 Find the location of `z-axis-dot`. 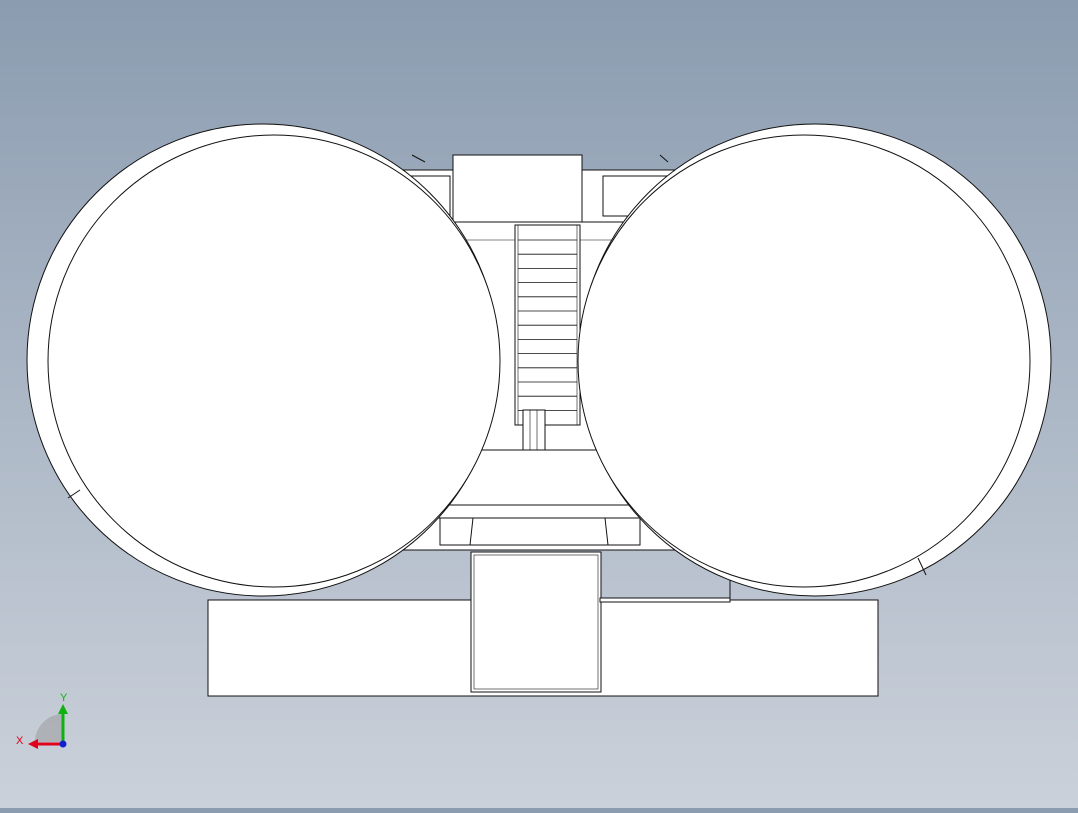

z-axis-dot is located at coordinates (63, 744).